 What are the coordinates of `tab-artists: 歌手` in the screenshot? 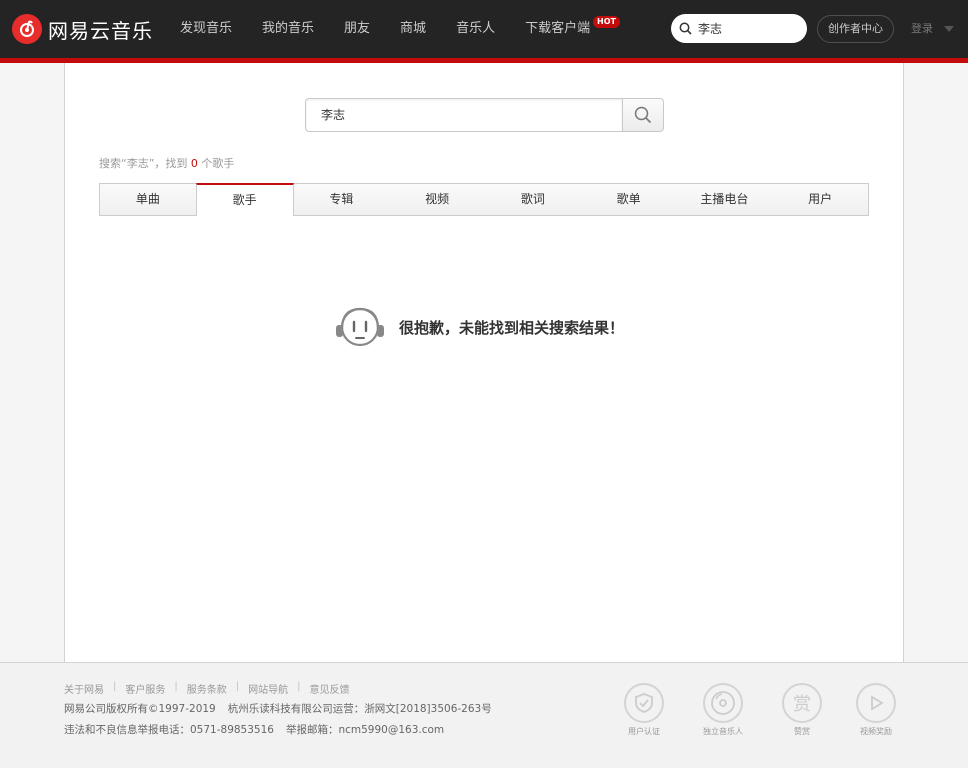 It's located at (244, 199).